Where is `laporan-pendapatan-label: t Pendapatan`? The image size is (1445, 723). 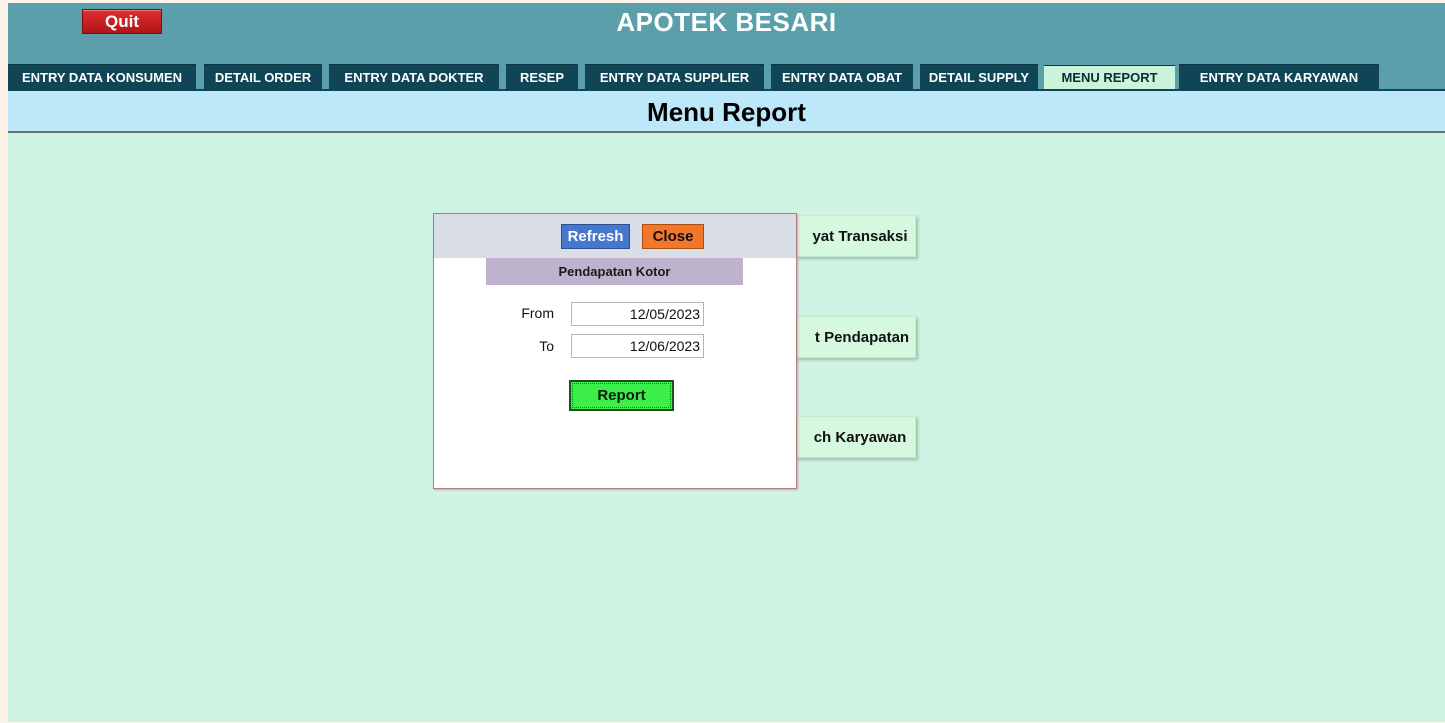
laporan-pendapatan-label: t Pendapatan is located at coordinates (862, 337).